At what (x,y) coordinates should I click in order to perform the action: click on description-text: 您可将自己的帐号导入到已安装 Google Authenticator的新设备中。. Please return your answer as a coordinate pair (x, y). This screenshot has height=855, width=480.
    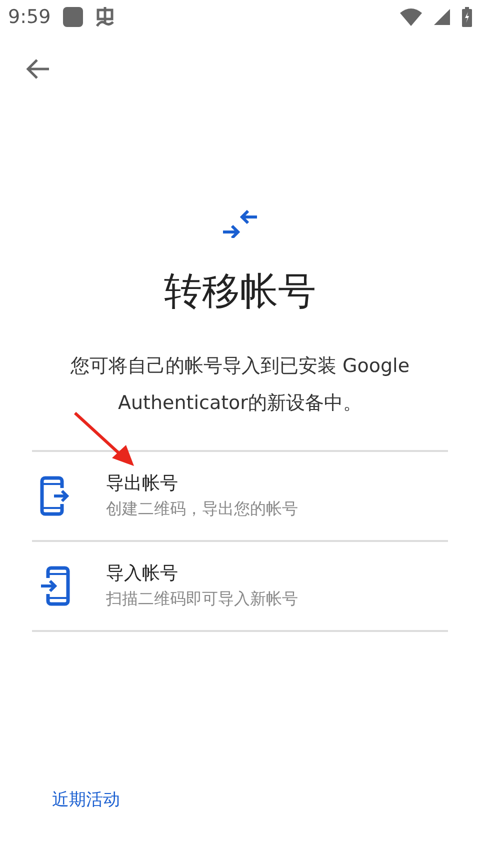
    Looking at the image, I should click on (240, 385).